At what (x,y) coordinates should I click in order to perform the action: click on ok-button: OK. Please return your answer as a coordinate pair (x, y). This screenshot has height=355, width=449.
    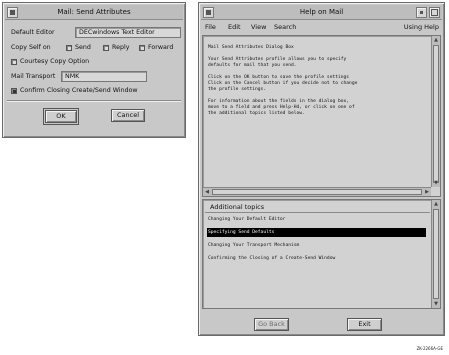
    Looking at the image, I should click on (61, 116).